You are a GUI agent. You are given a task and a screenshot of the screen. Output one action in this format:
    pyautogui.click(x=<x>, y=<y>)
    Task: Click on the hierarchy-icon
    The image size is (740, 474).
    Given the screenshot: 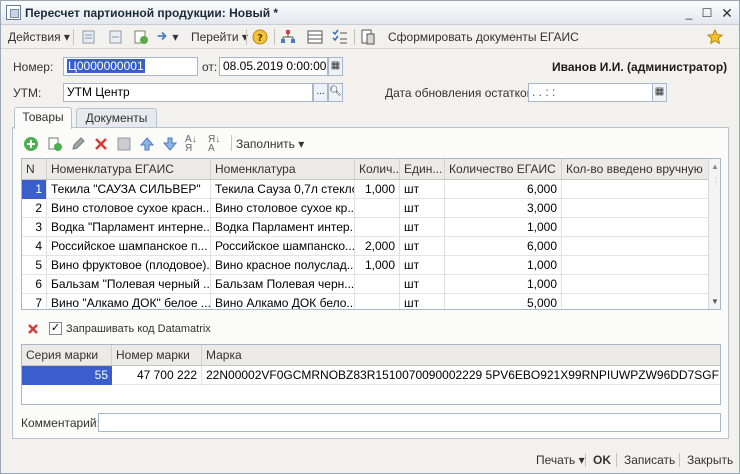 What is the action you would take?
    pyautogui.click(x=288, y=37)
    